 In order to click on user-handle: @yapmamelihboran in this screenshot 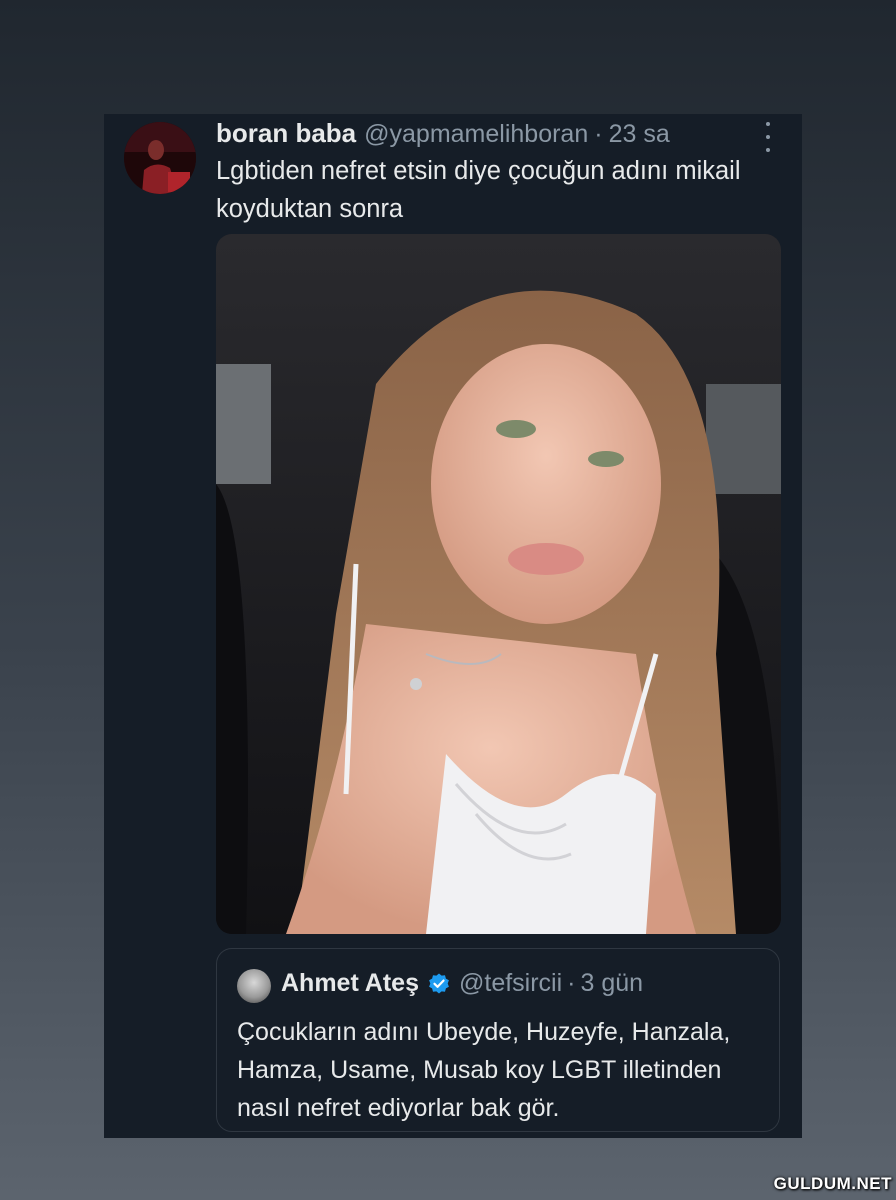, I will do `click(476, 134)`.